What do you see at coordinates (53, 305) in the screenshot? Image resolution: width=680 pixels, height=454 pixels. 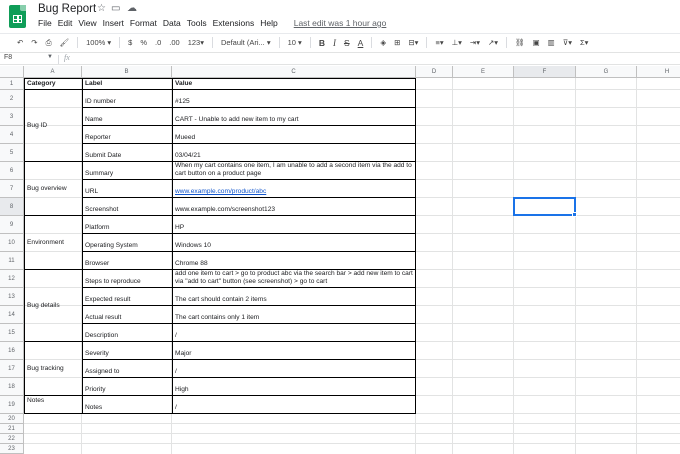 I see `category-cell: Bug details` at bounding box center [53, 305].